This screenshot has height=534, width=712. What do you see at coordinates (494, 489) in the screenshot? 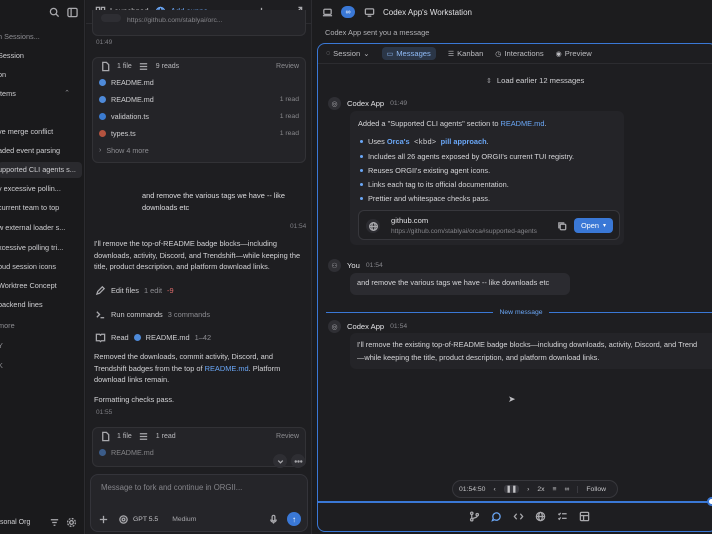
I see `prev-icon: ‹` at bounding box center [494, 489].